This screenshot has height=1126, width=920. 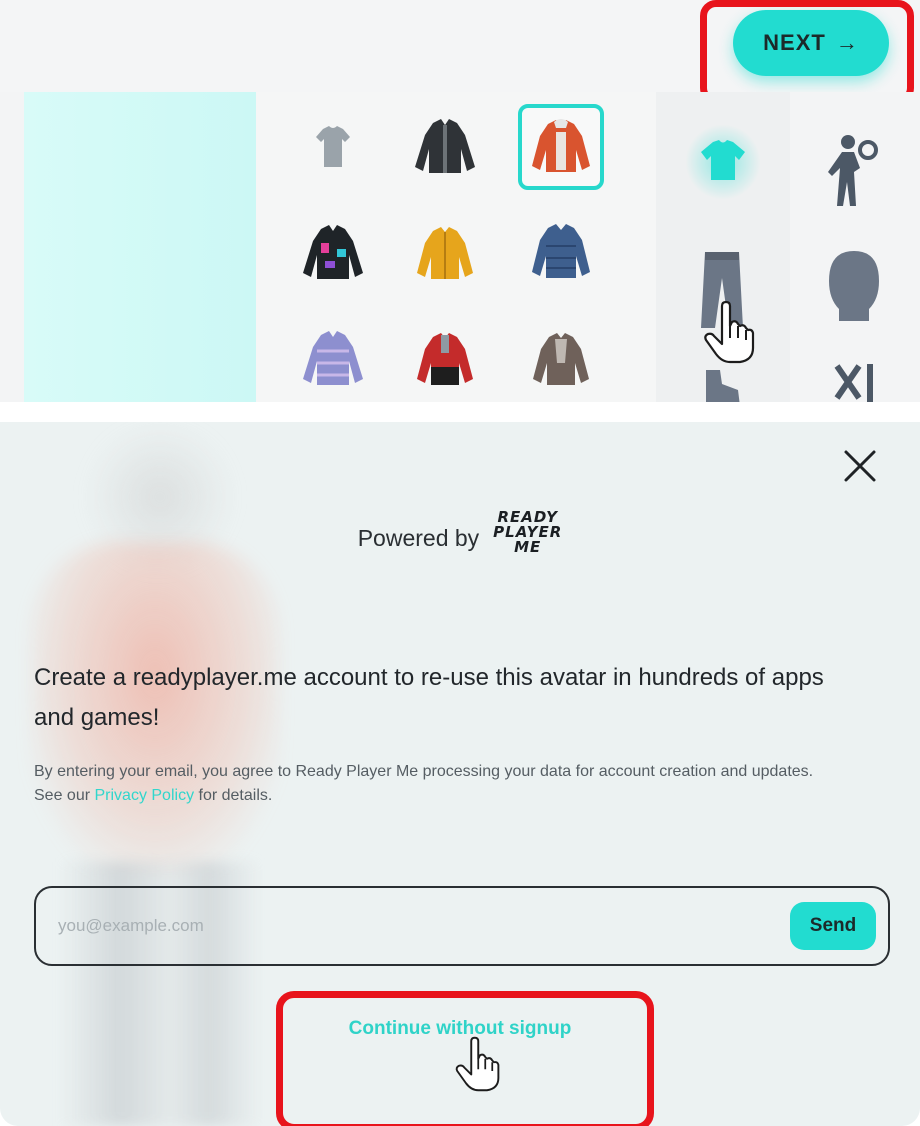 What do you see at coordinates (333, 359) in the screenshot?
I see `outfit-item-purple-puffer-jacket` at bounding box center [333, 359].